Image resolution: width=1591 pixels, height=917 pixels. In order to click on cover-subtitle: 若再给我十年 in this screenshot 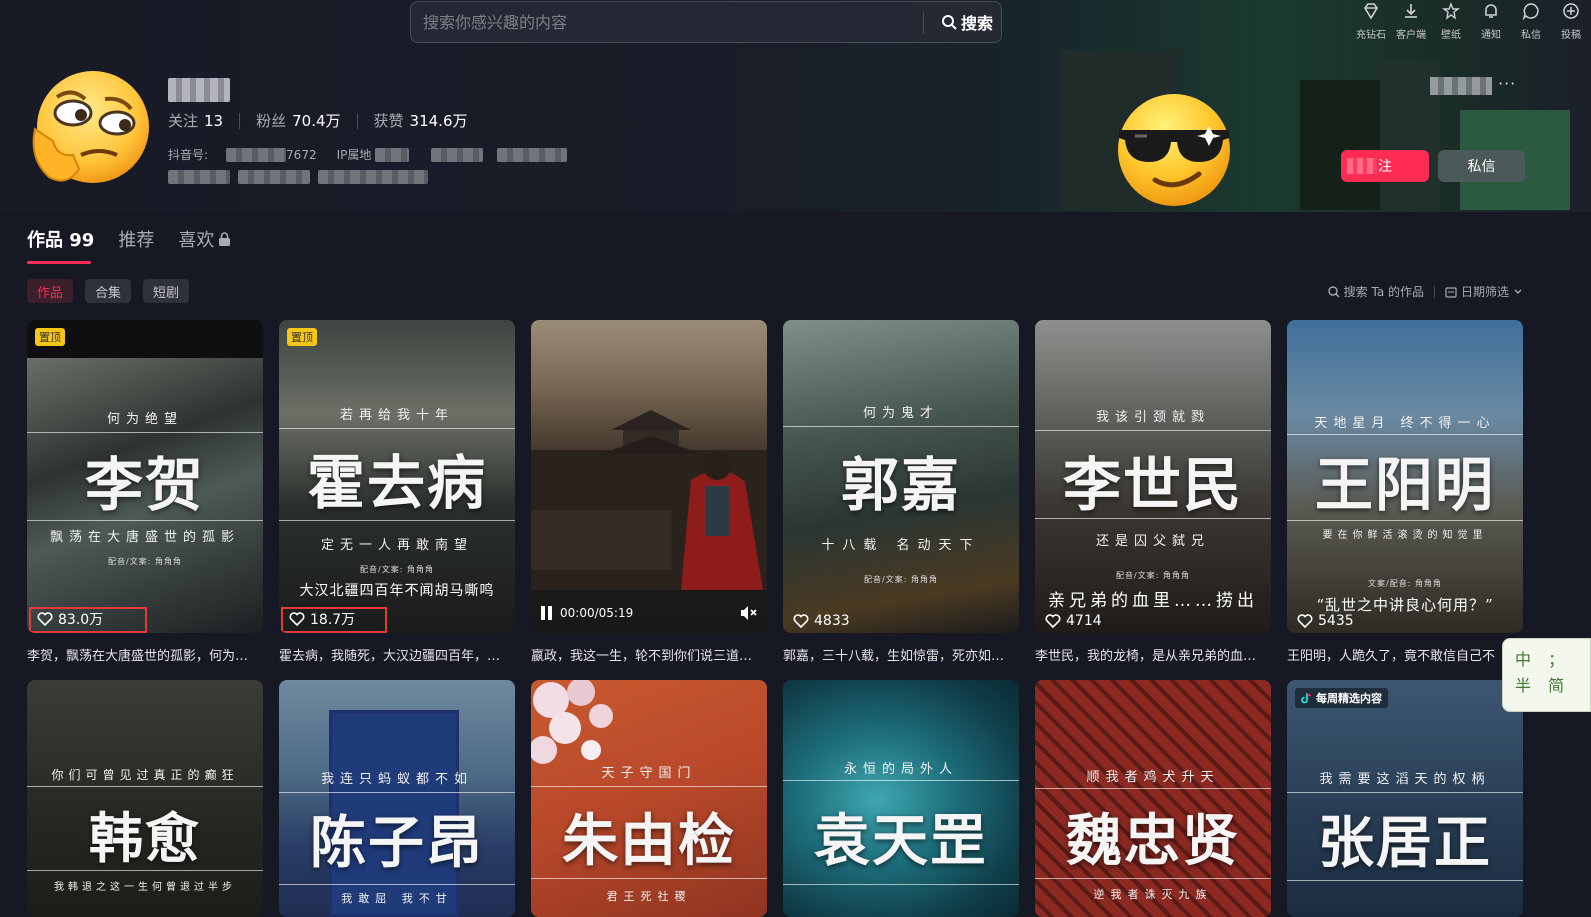, I will do `click(396, 415)`.